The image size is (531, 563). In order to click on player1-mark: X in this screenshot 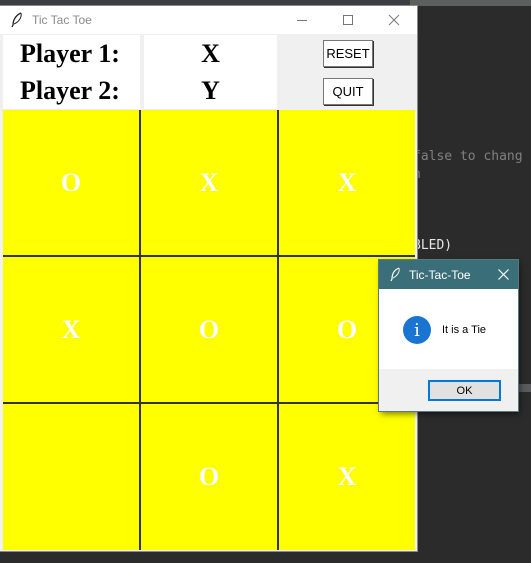, I will do `click(210, 53)`.